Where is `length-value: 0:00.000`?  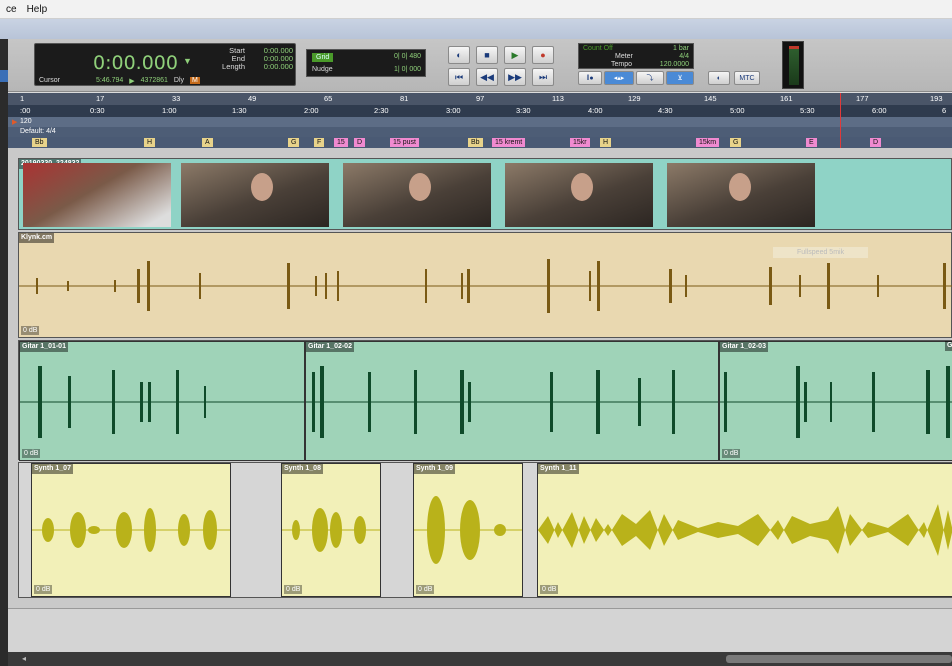 length-value: 0:00.000 is located at coordinates (270, 67).